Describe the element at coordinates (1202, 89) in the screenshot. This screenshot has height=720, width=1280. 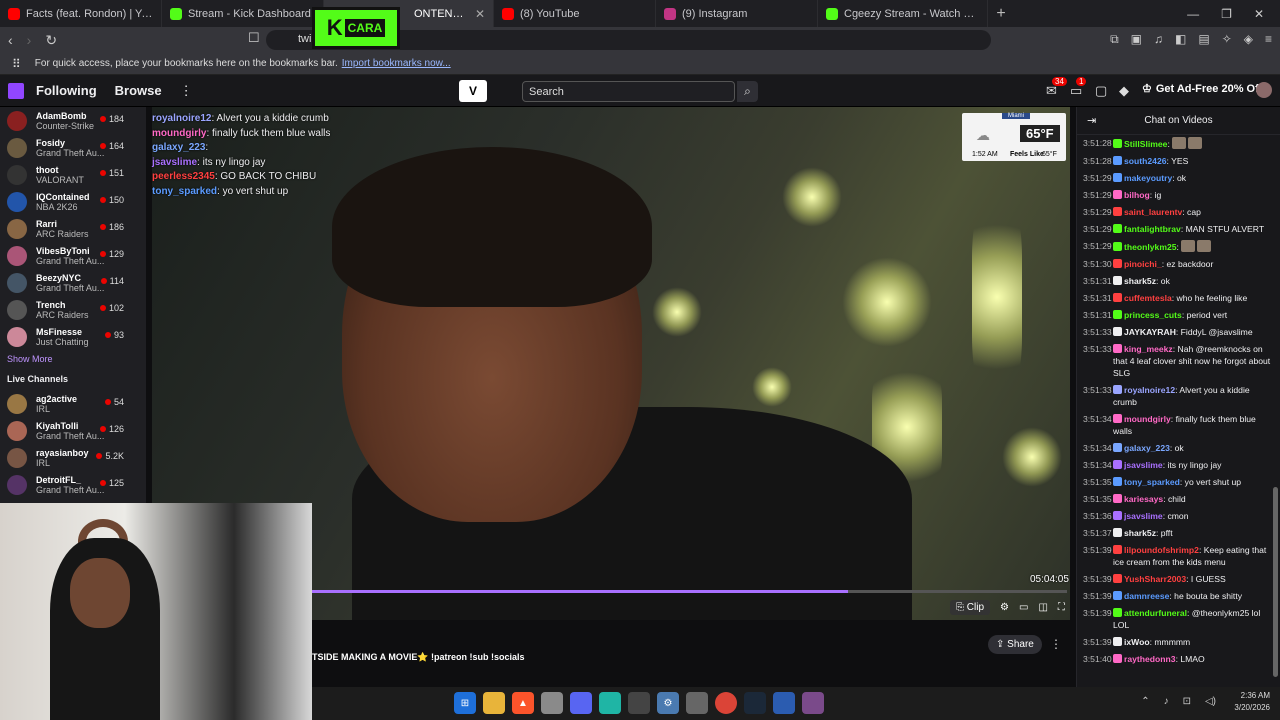
I see `ad-free-button: ♔ Get Ad-Free 20% Off` at that location.